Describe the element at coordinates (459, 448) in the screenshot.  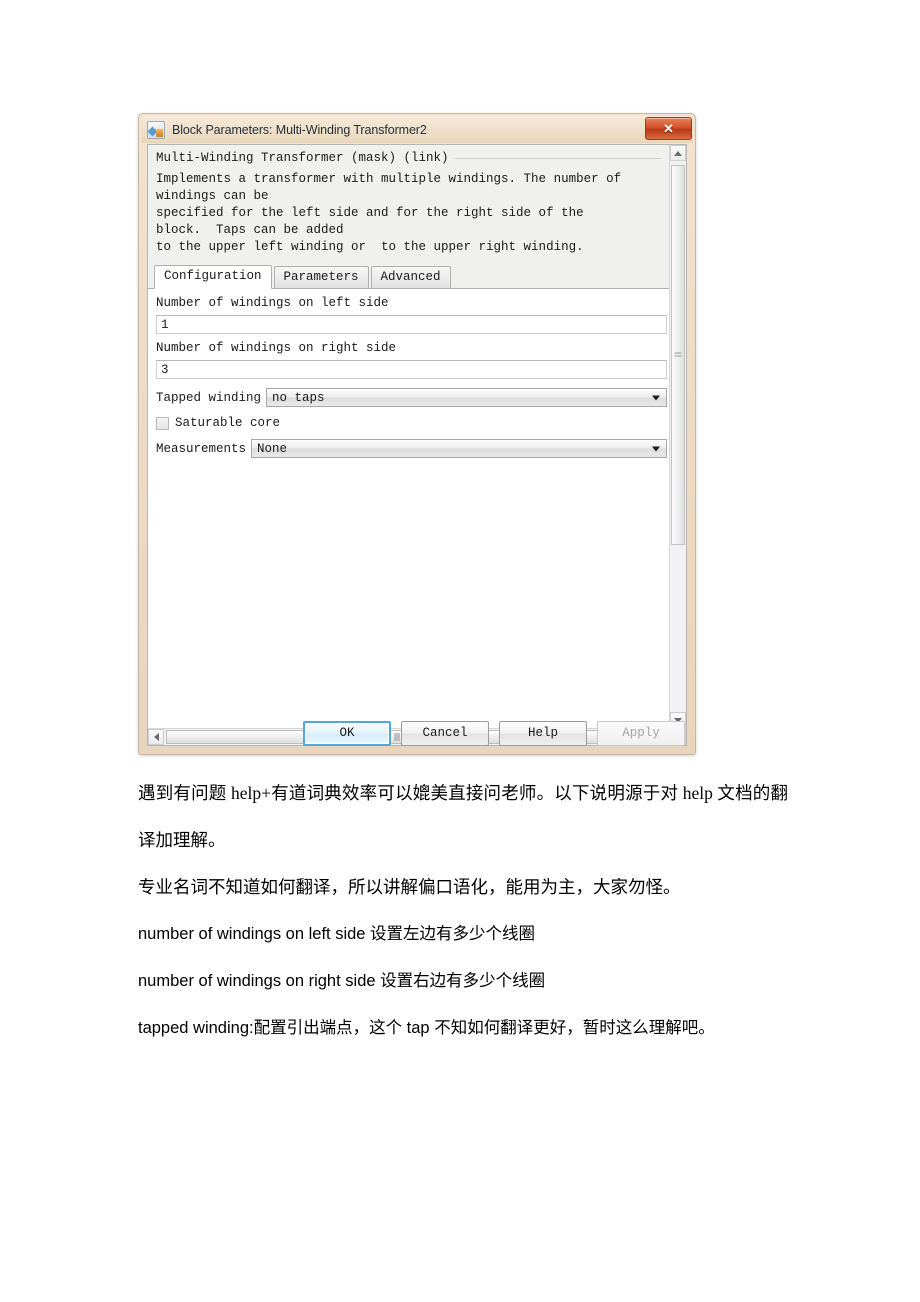
I see `measurements-select: None` at that location.